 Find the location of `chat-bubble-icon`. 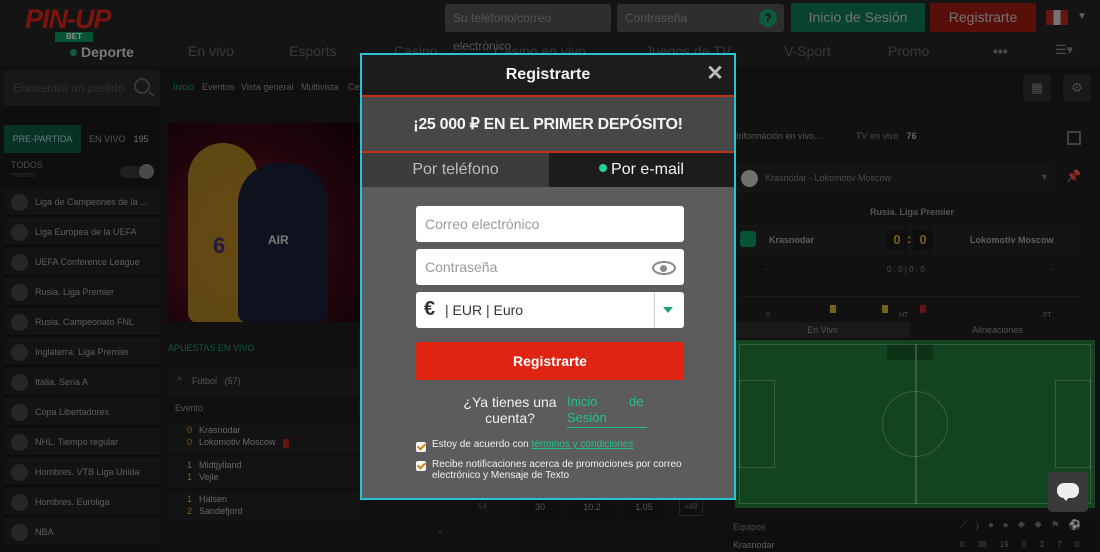

chat-bubble-icon is located at coordinates (1068, 492).